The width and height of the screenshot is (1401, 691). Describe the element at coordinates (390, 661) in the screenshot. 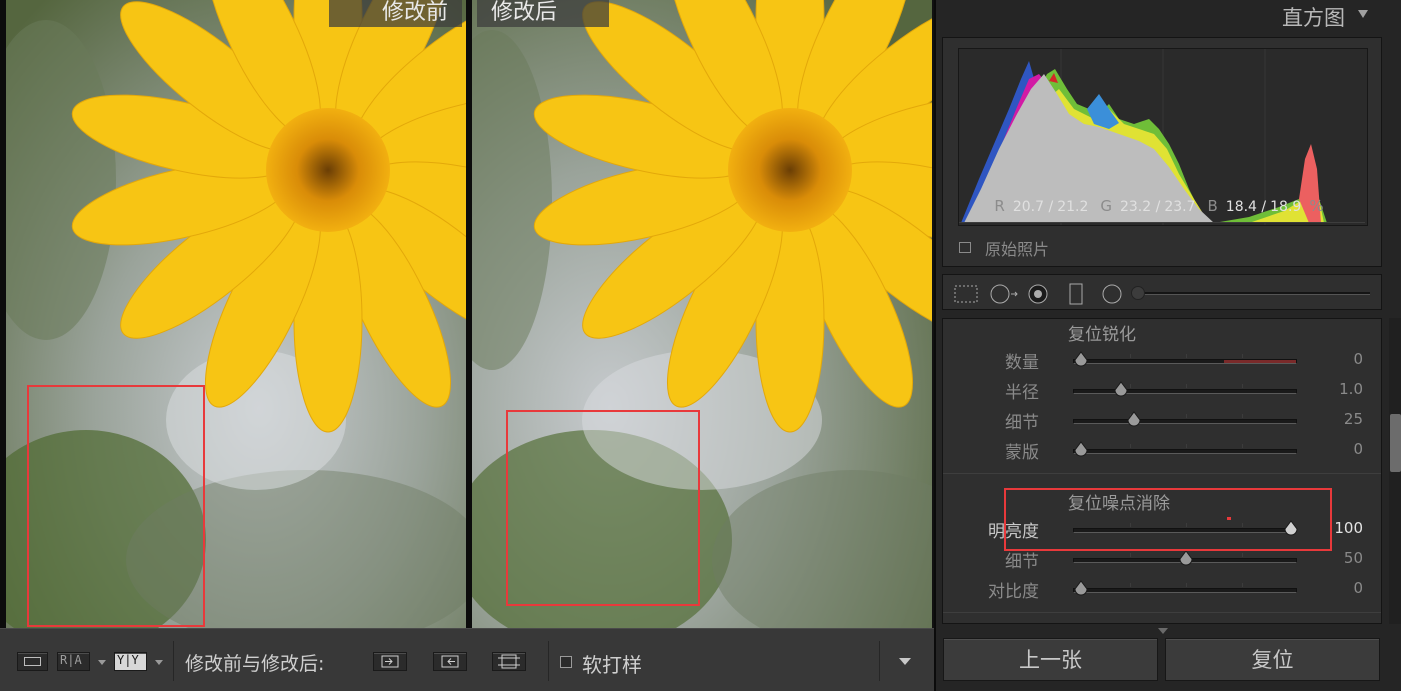

I see `copy-before-to-after-button` at that location.